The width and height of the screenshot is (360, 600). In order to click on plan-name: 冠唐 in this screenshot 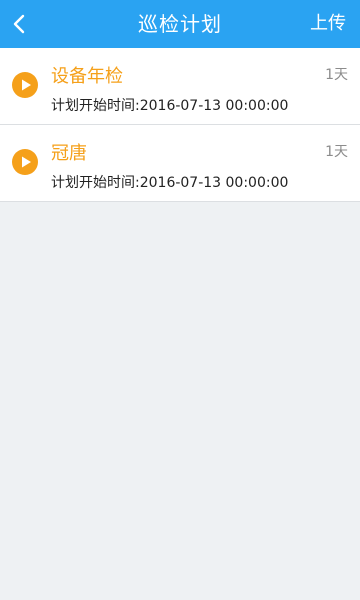, I will do `click(69, 153)`.